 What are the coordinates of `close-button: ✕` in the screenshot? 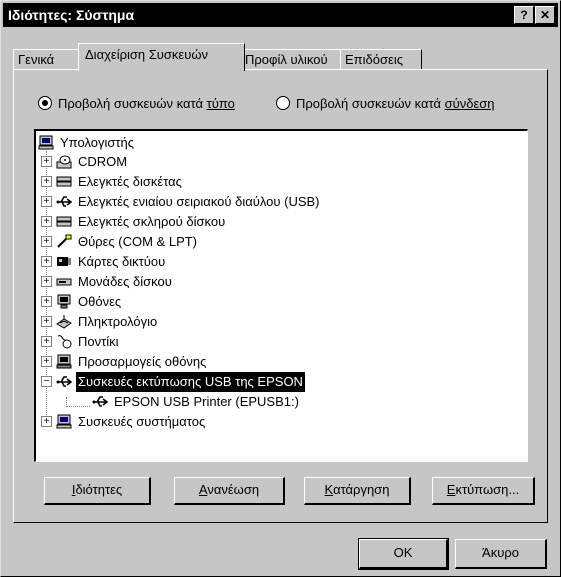 It's located at (545, 15).